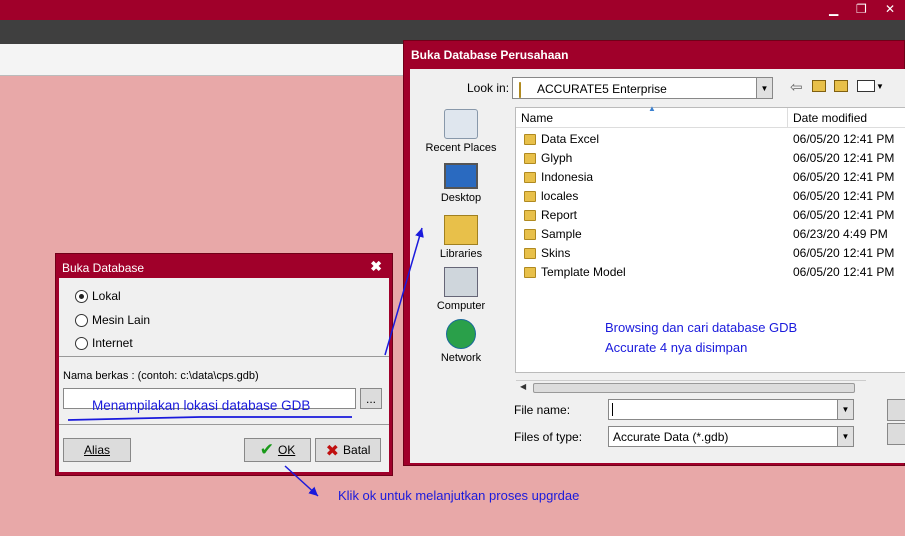 The height and width of the screenshot is (536, 905). I want to click on underline-annotation, so click(209, 418).